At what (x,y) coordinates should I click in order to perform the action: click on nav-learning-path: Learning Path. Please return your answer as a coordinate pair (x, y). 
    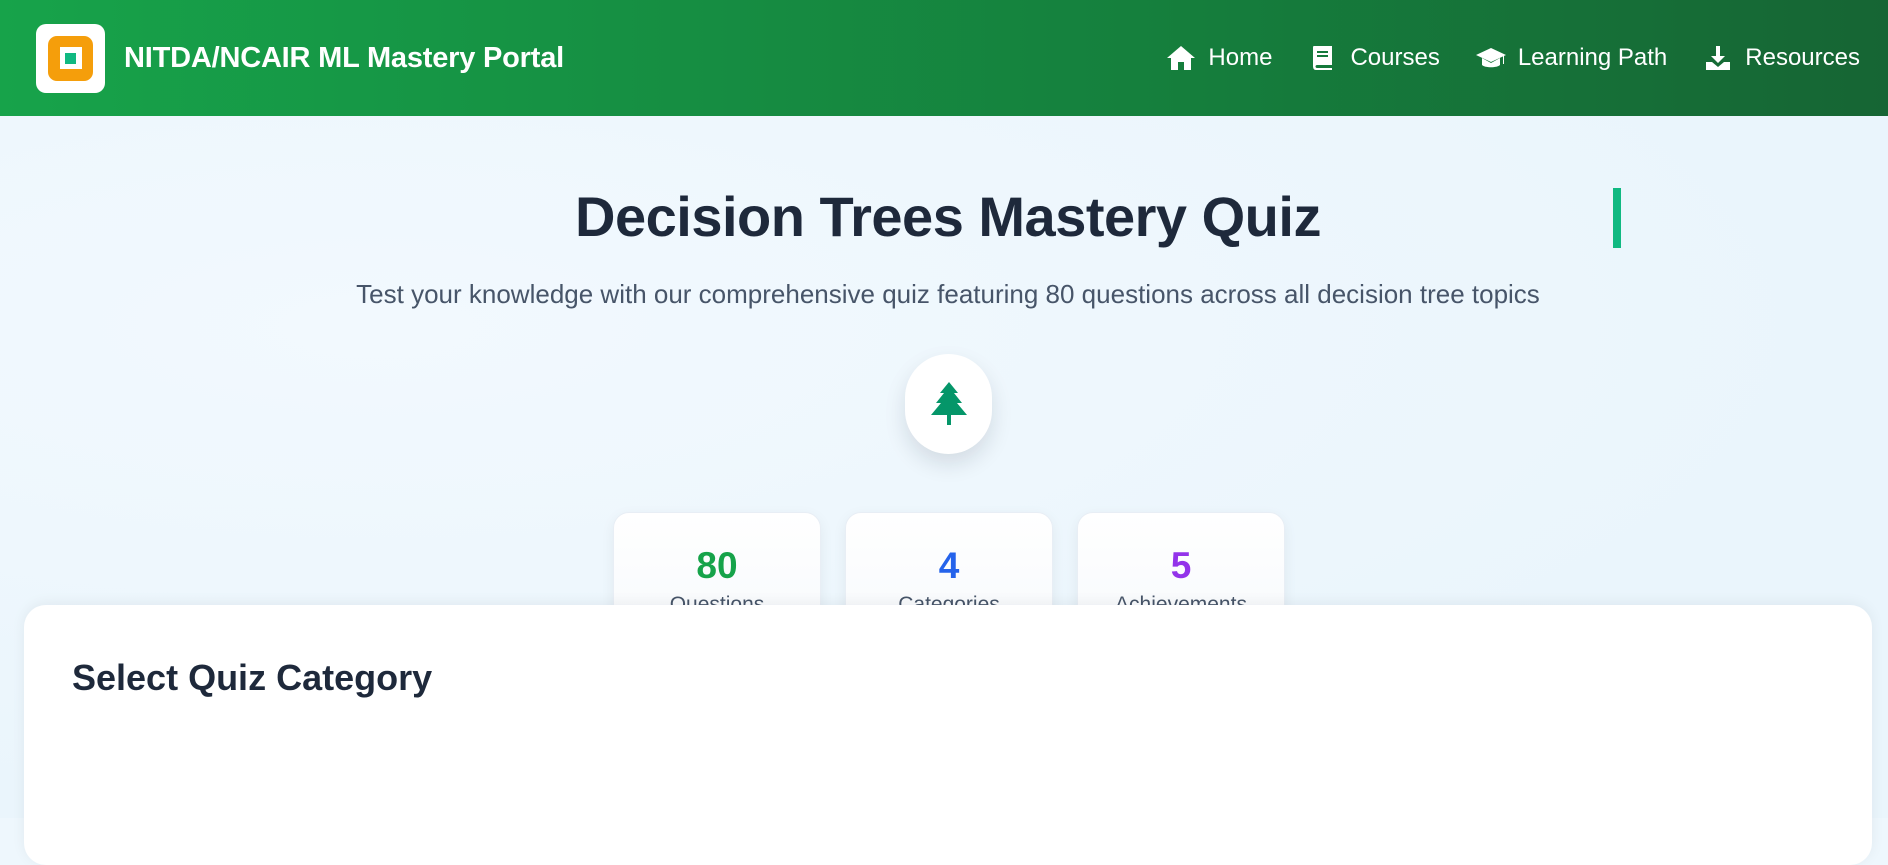
    Looking at the image, I should click on (1571, 58).